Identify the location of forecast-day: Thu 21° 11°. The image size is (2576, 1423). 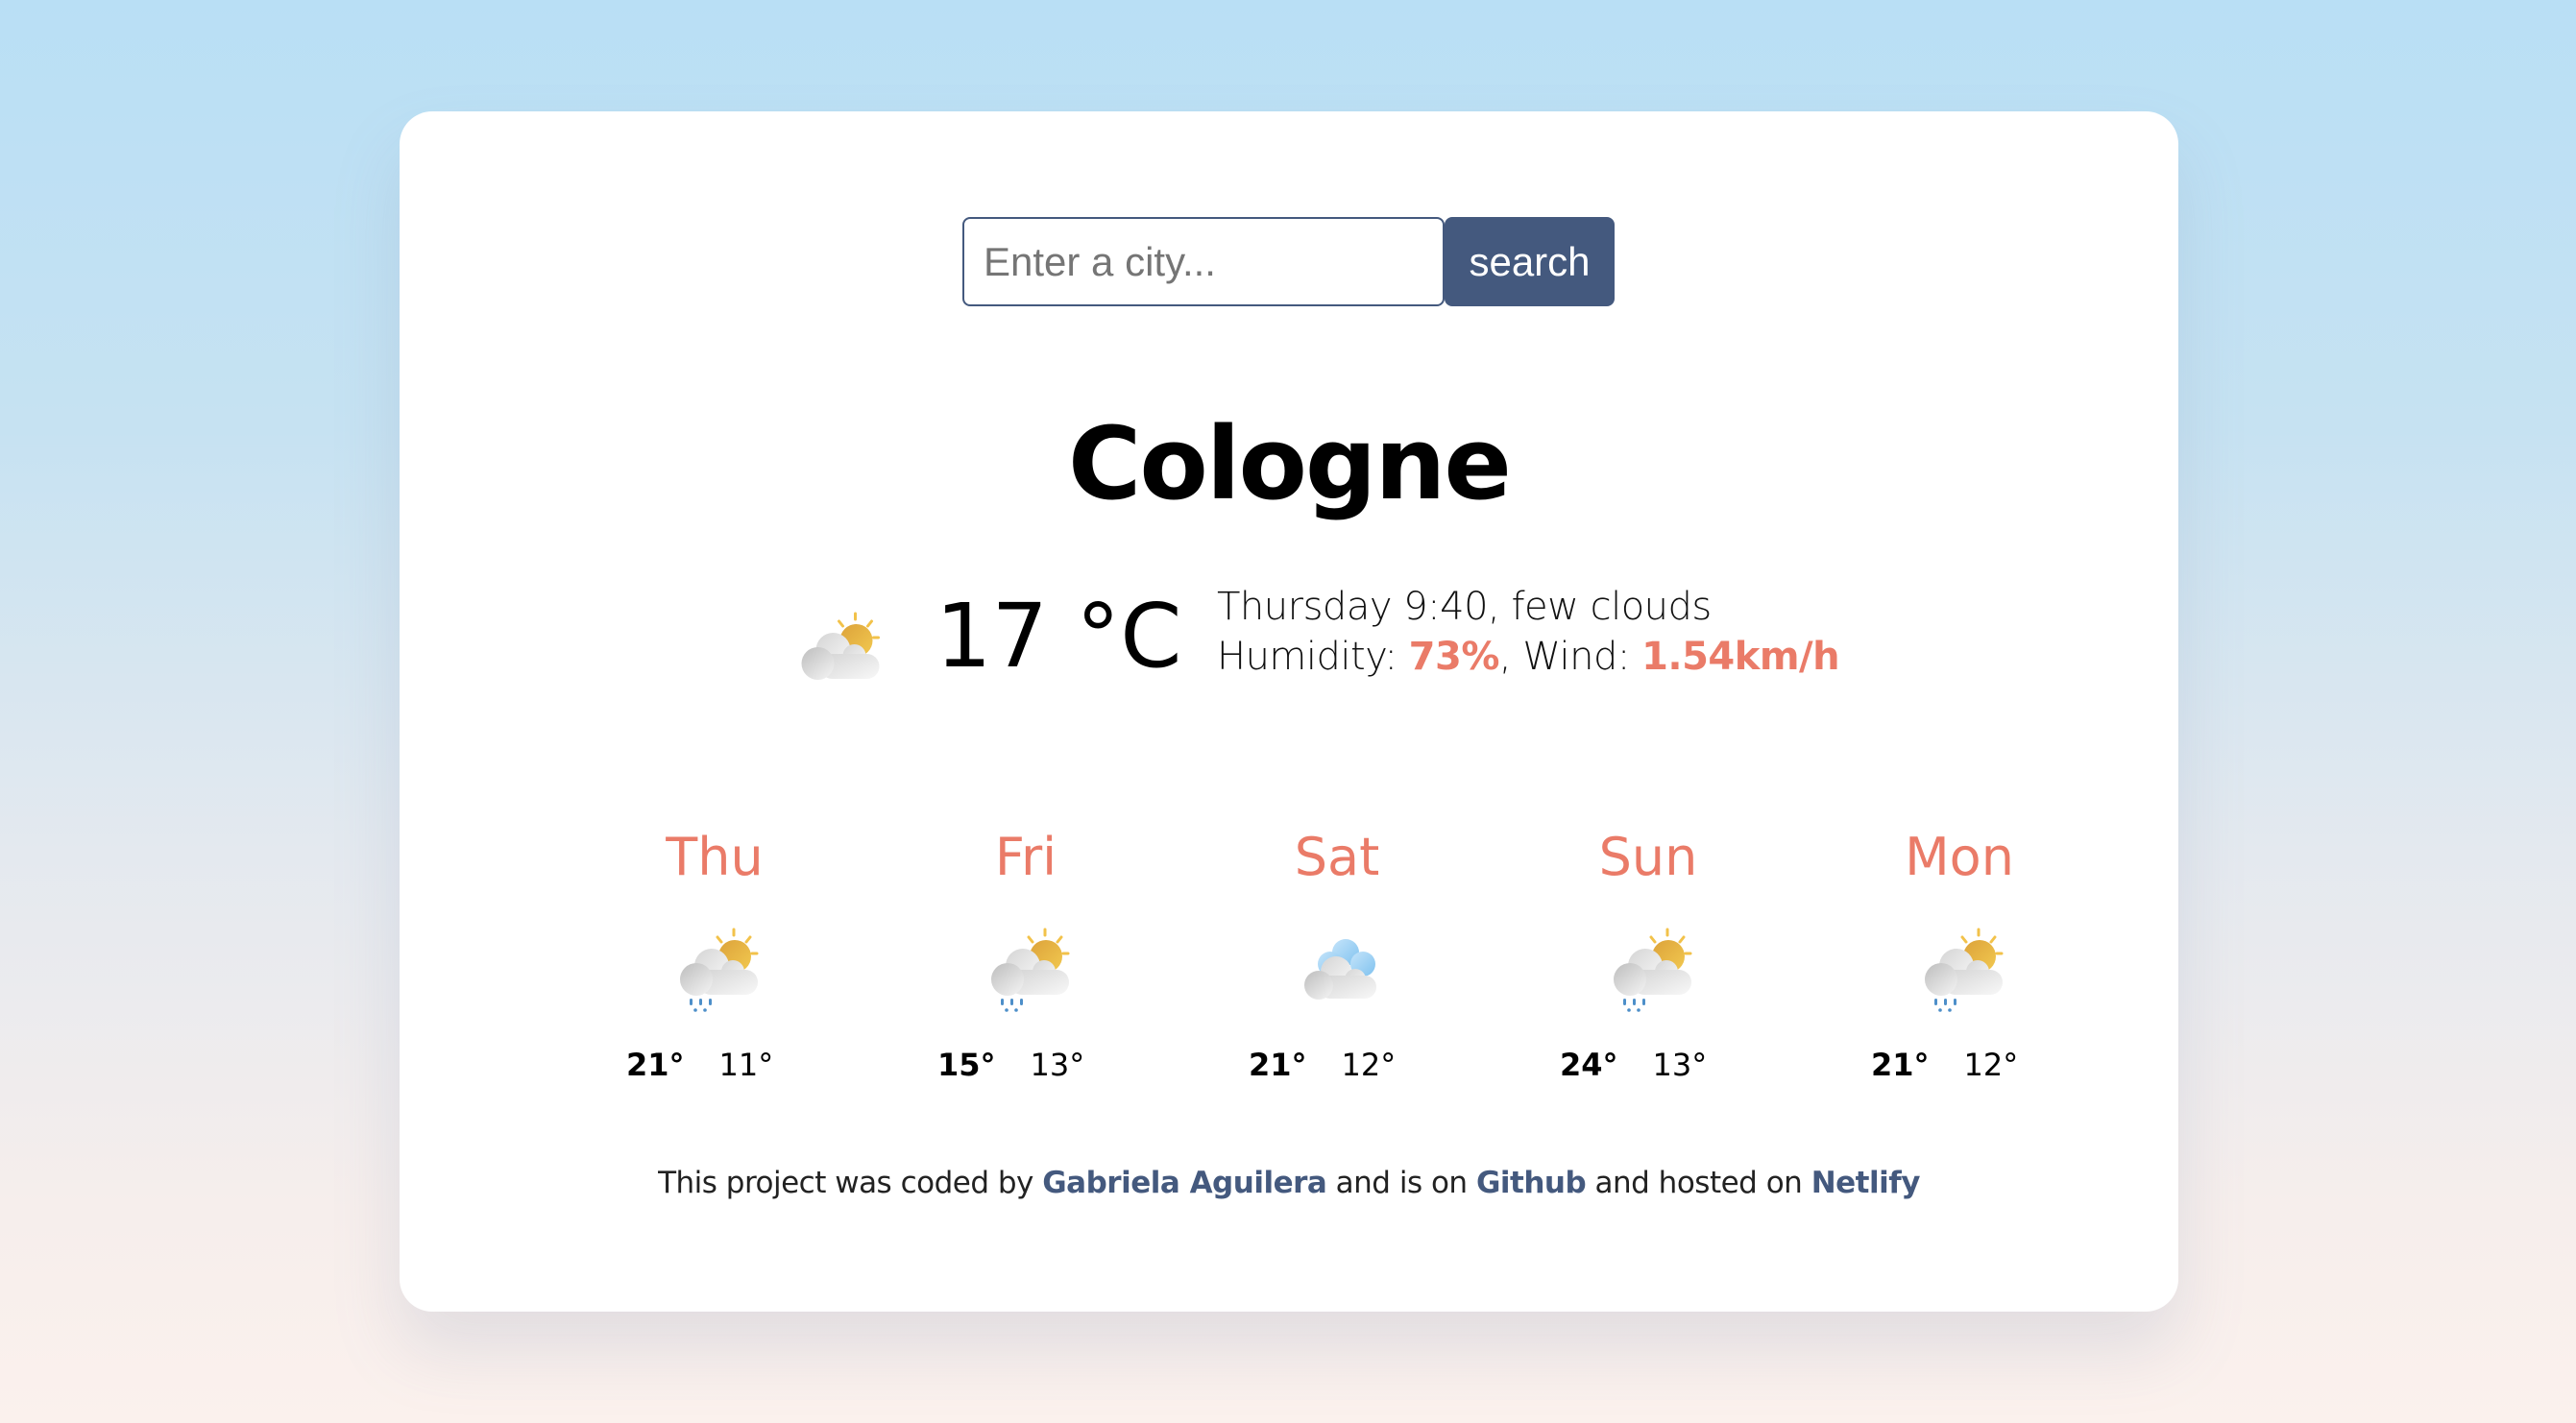
(733, 955).